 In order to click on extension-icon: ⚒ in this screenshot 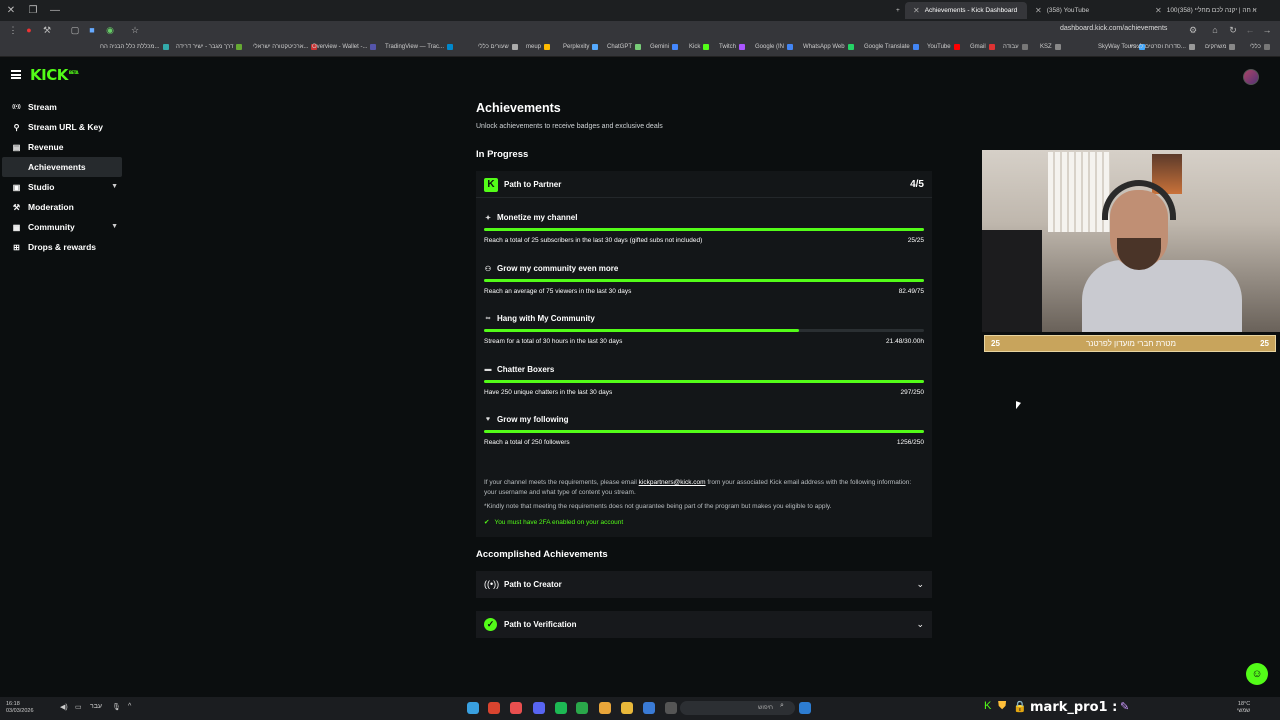, I will do `click(47, 30)`.